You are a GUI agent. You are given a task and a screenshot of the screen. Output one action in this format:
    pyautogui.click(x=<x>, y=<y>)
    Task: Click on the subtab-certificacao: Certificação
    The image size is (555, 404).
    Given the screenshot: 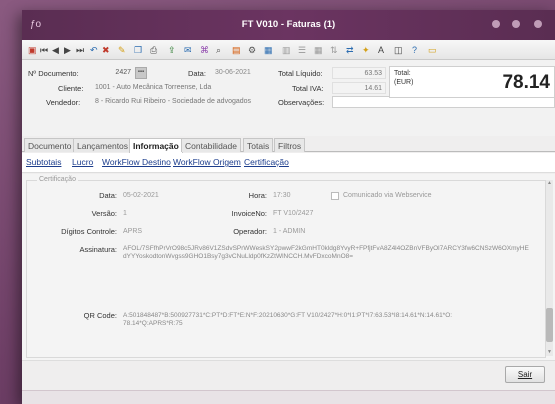 What is the action you would take?
    pyautogui.click(x=266, y=162)
    